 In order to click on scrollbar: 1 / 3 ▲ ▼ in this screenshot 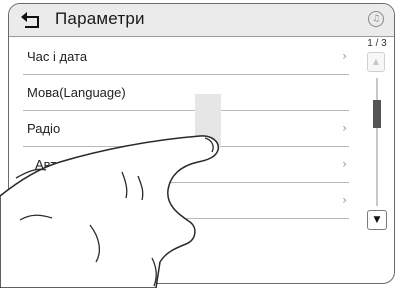, I will do `click(377, 142)`.